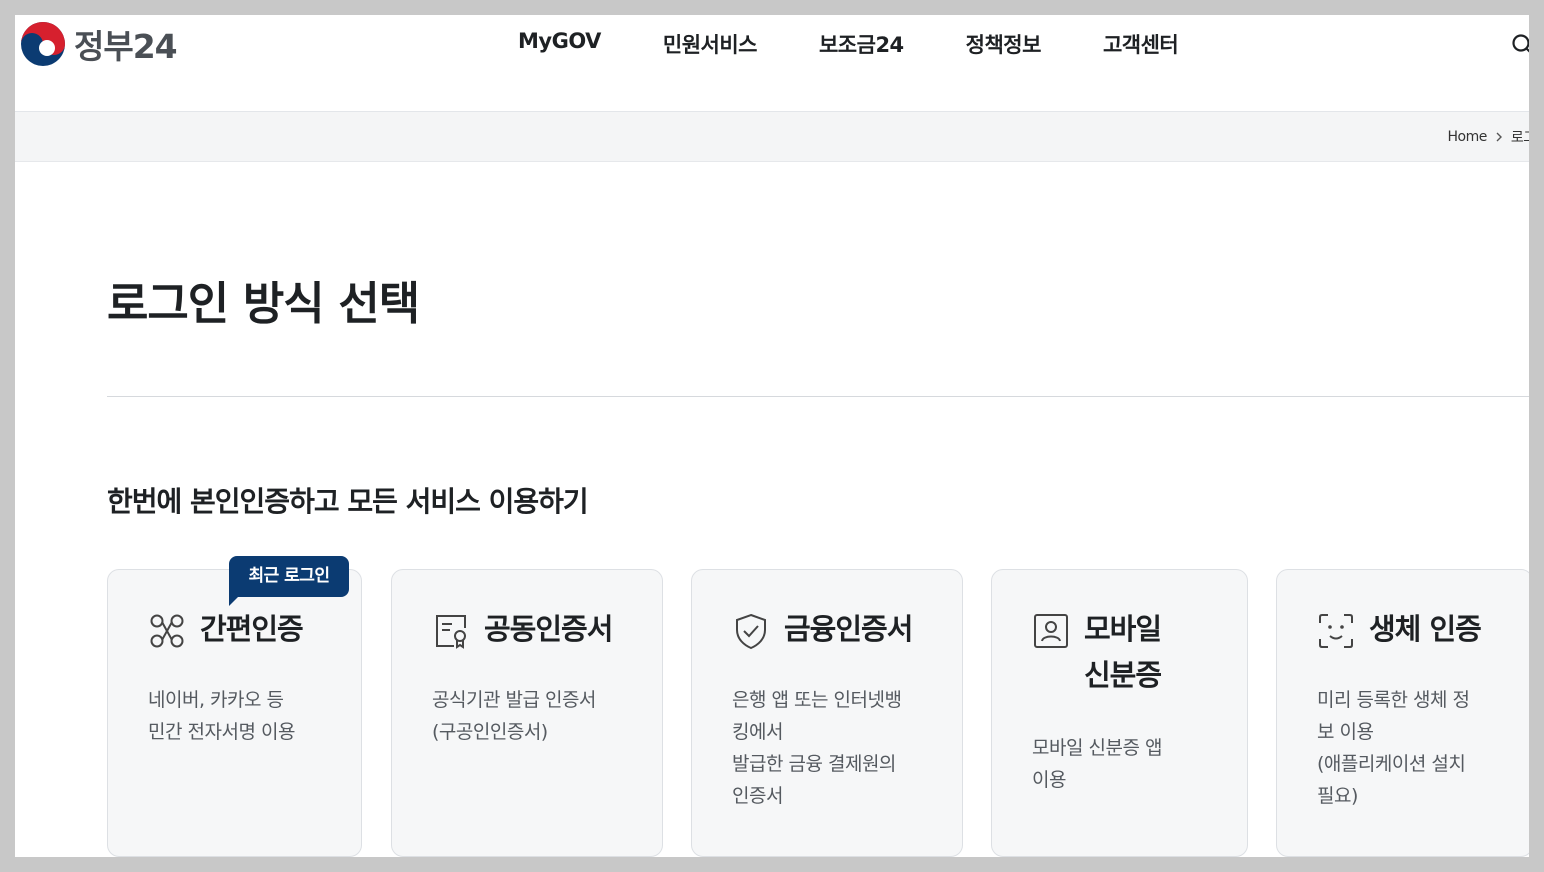  What do you see at coordinates (772, 63) in the screenshot?
I see `site-header: 정부24 MyGOV 민원서비스 보조금24 정책정보 고객센터` at bounding box center [772, 63].